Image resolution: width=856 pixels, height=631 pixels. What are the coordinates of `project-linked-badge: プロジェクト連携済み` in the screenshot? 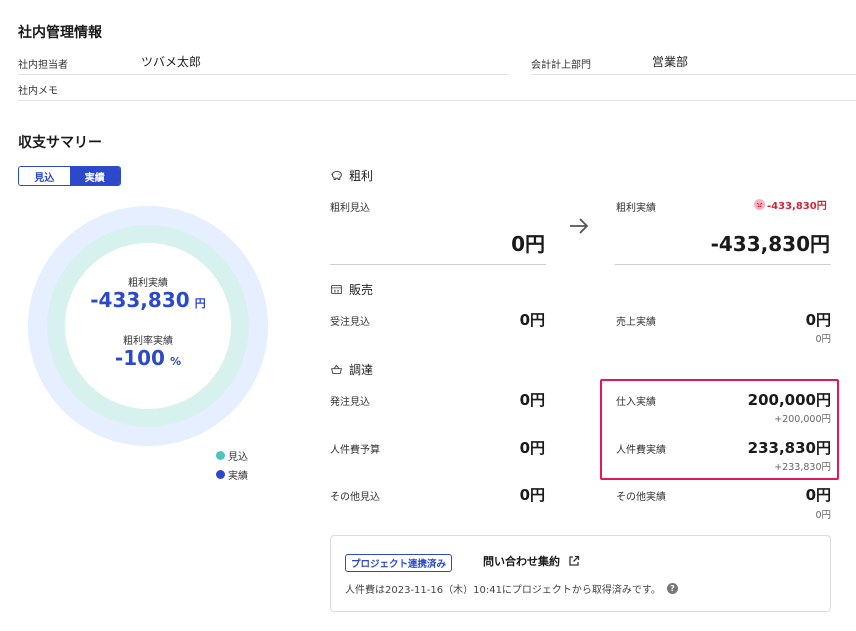 It's located at (399, 563).